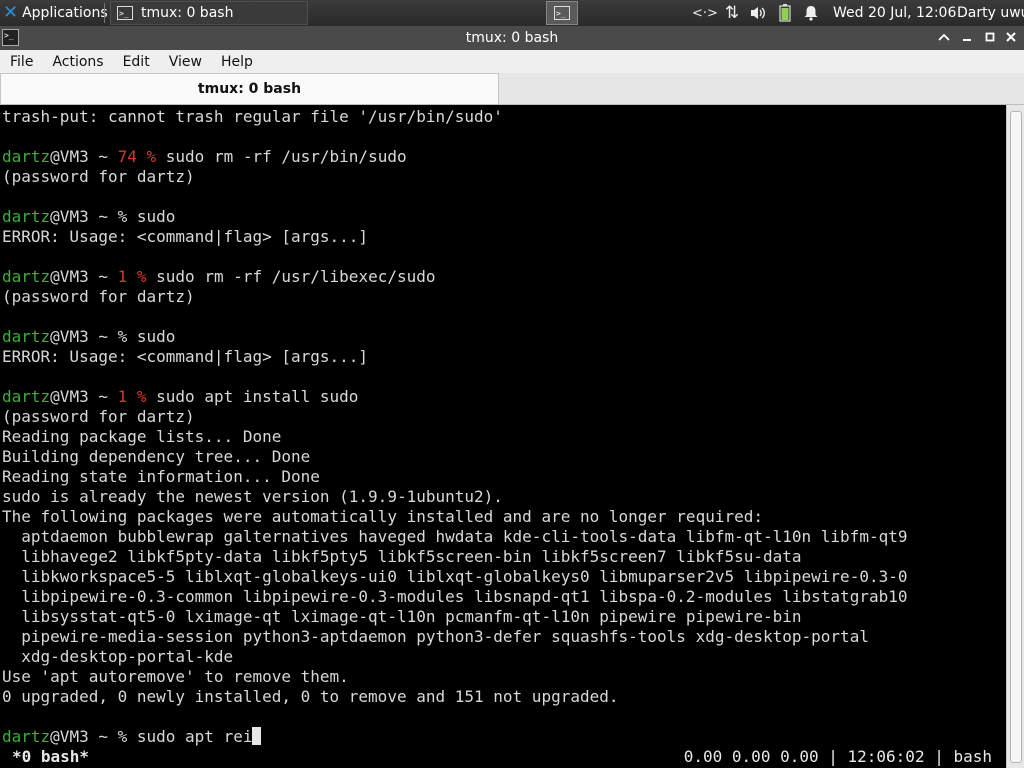 This screenshot has width=1024, height=768. Describe the element at coordinates (732, 13) in the screenshot. I see `transfer-icon: ⇅` at that location.